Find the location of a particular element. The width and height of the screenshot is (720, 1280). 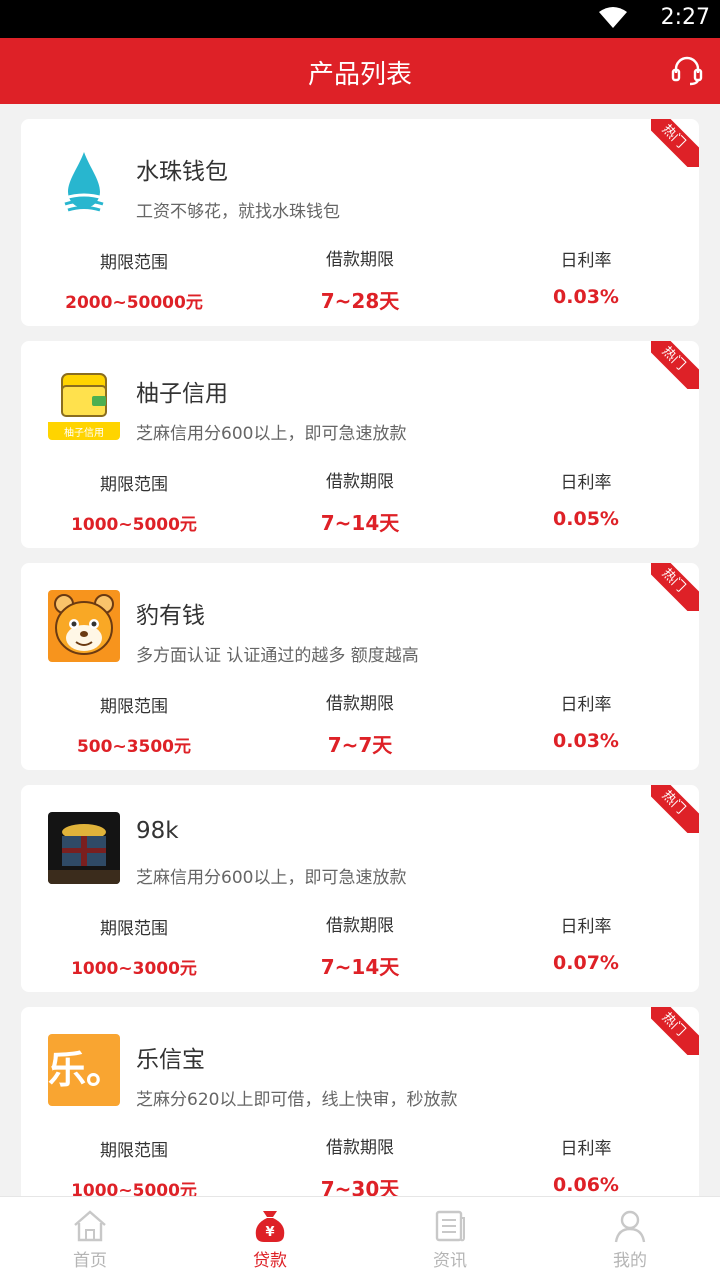

range-value: 2000~50000元 is located at coordinates (134, 303).